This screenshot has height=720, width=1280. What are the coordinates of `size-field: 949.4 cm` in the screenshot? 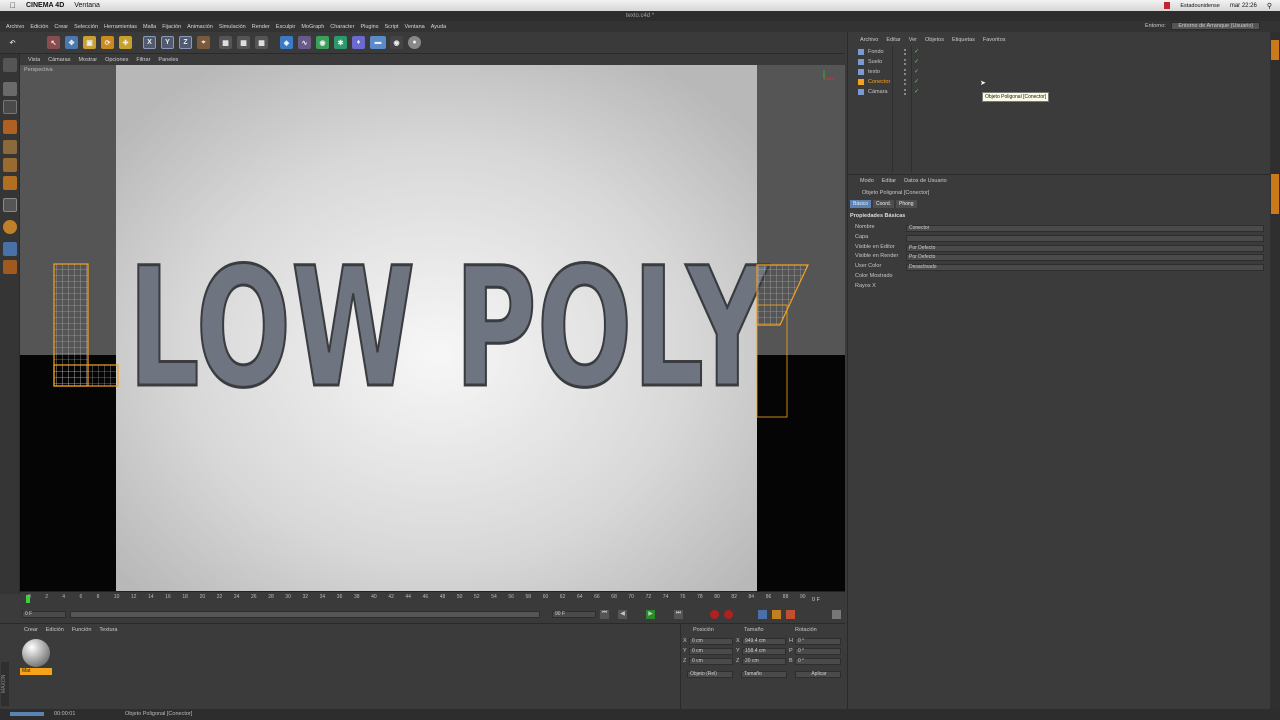 It's located at (764, 641).